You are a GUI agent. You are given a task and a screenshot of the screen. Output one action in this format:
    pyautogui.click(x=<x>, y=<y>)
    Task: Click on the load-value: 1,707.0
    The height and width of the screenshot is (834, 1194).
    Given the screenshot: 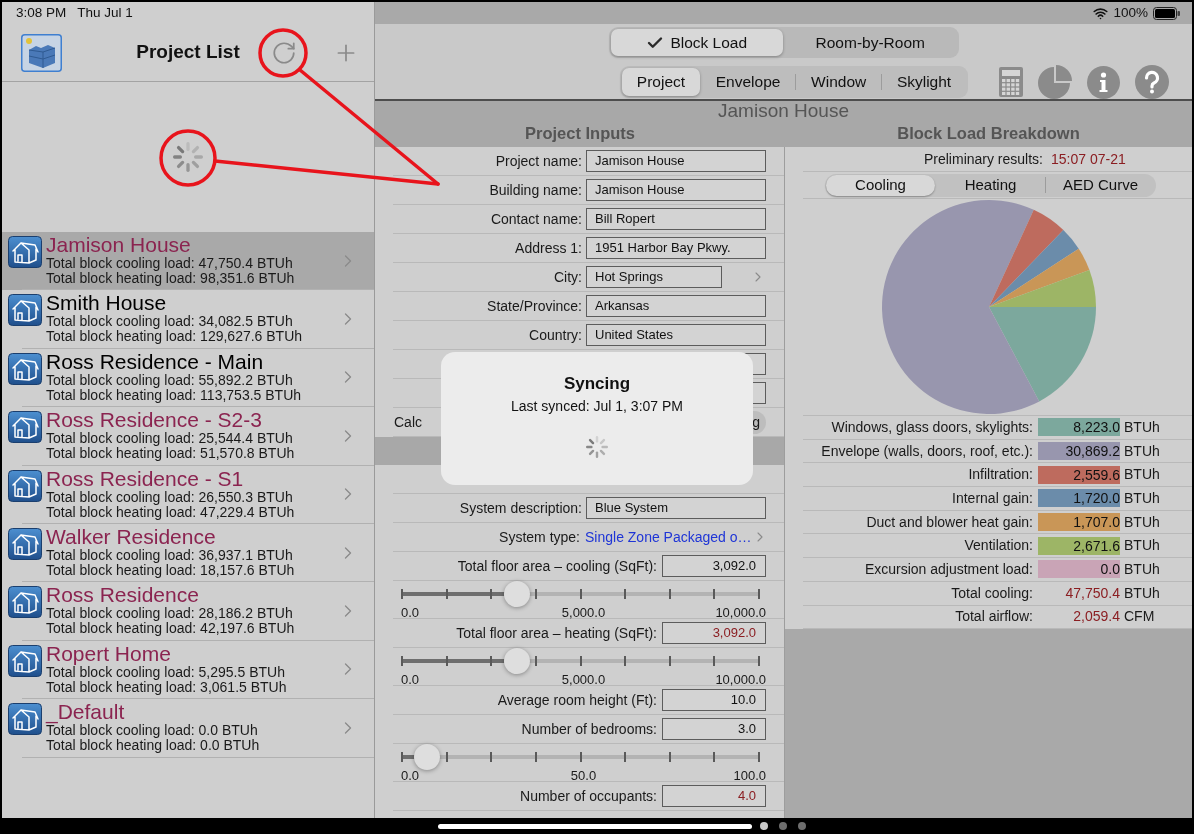 What is the action you would take?
    pyautogui.click(x=1079, y=522)
    